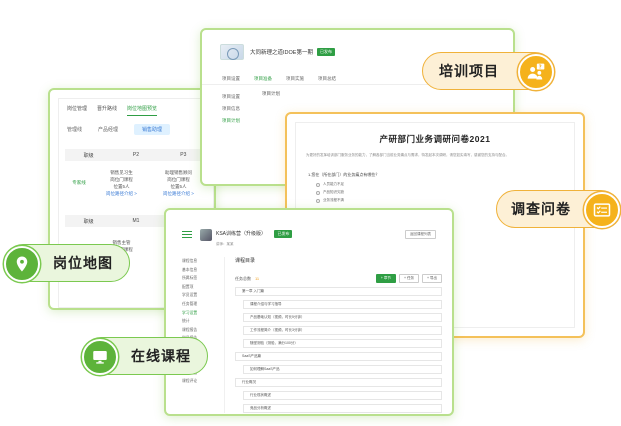 The width and height of the screenshot is (621, 426). What do you see at coordinates (203, 313) in the screenshot?
I see `sidebar-item: 学习设置` at bounding box center [203, 313].